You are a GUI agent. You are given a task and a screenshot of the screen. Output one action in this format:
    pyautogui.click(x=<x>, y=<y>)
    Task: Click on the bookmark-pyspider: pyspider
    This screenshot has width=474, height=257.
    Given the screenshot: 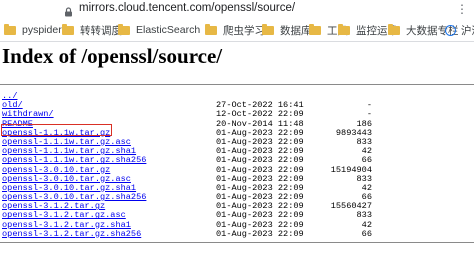 What is the action you would take?
    pyautogui.click(x=33, y=30)
    